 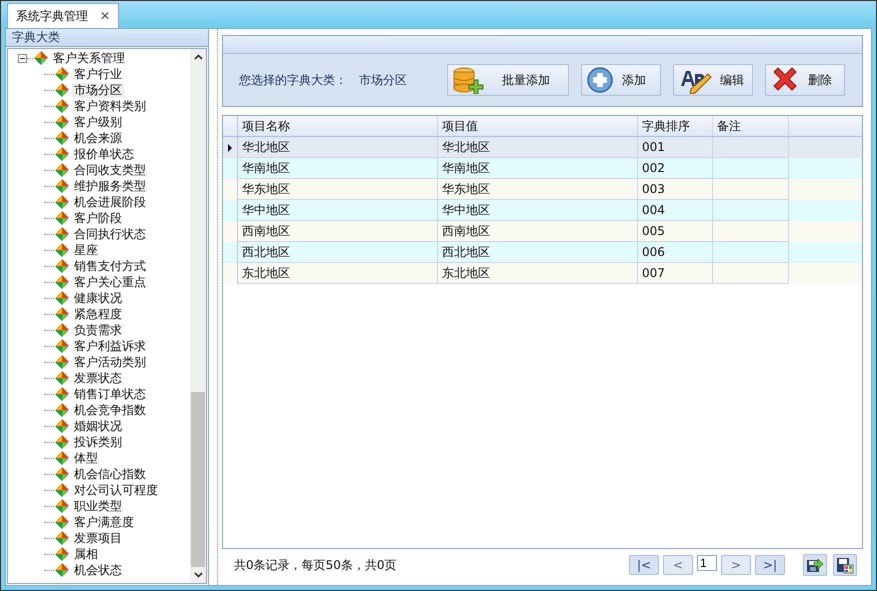 What do you see at coordinates (98, 426) in the screenshot?
I see `tree-item: 婚姻状况` at bounding box center [98, 426].